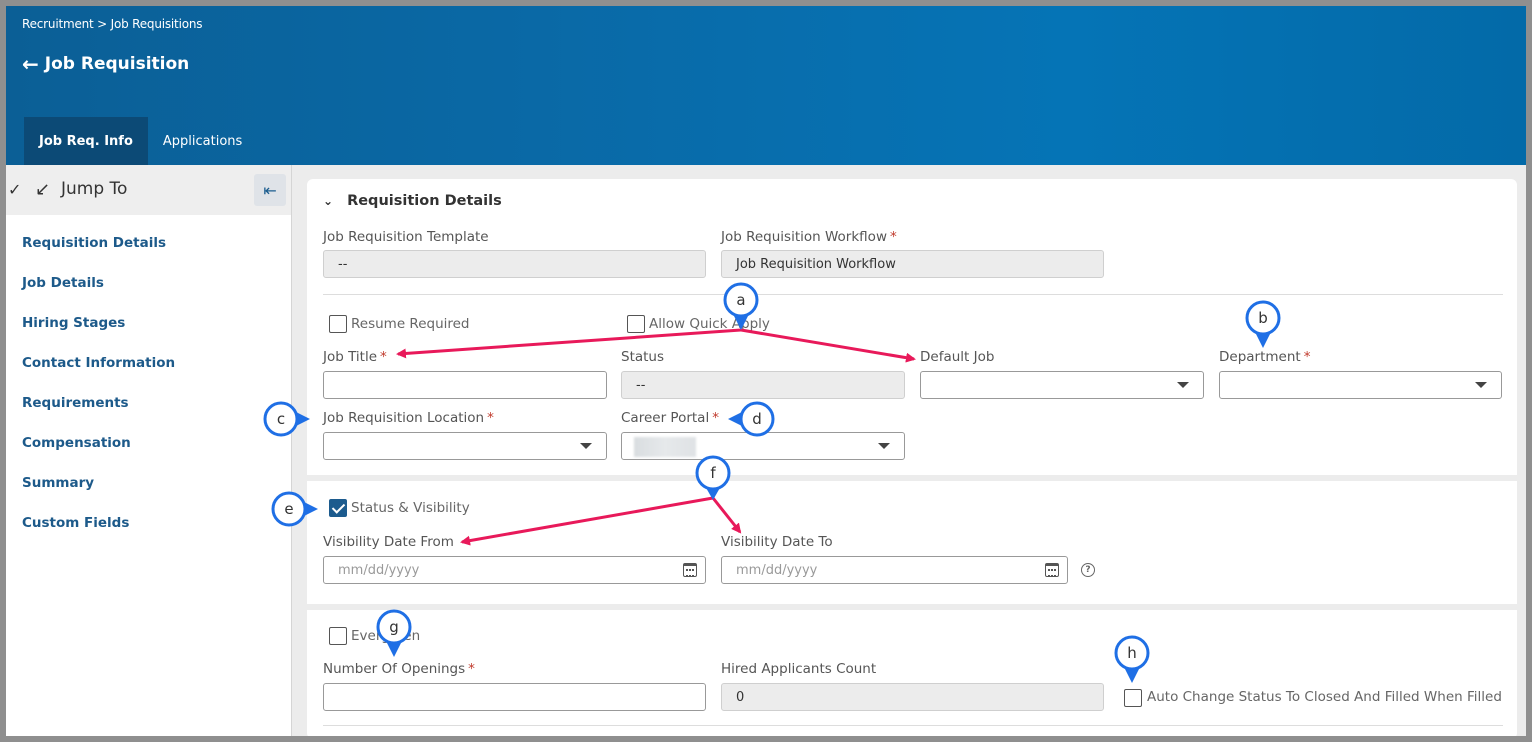 This screenshot has width=1532, height=742. Describe the element at coordinates (148, 323) in the screenshot. I see `sidebar-item-hiring-stages: Hiring Stages` at that location.